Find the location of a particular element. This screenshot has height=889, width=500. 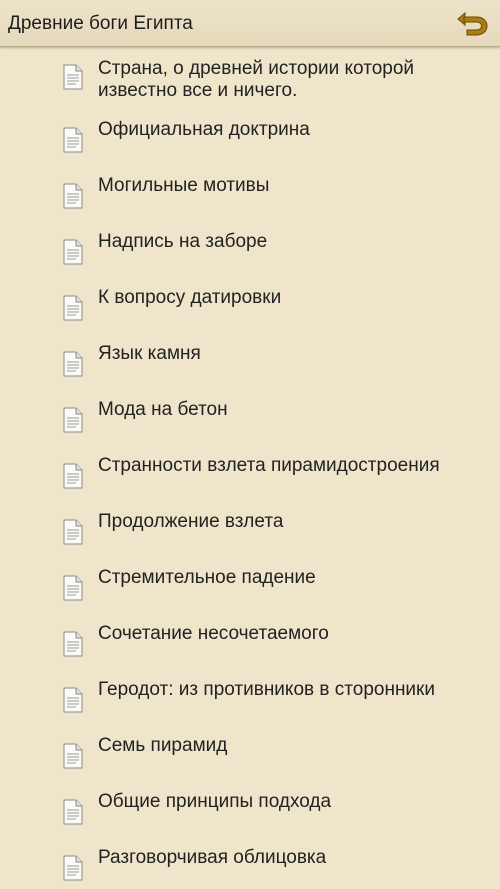

back-arrow-icon is located at coordinates (472, 23).